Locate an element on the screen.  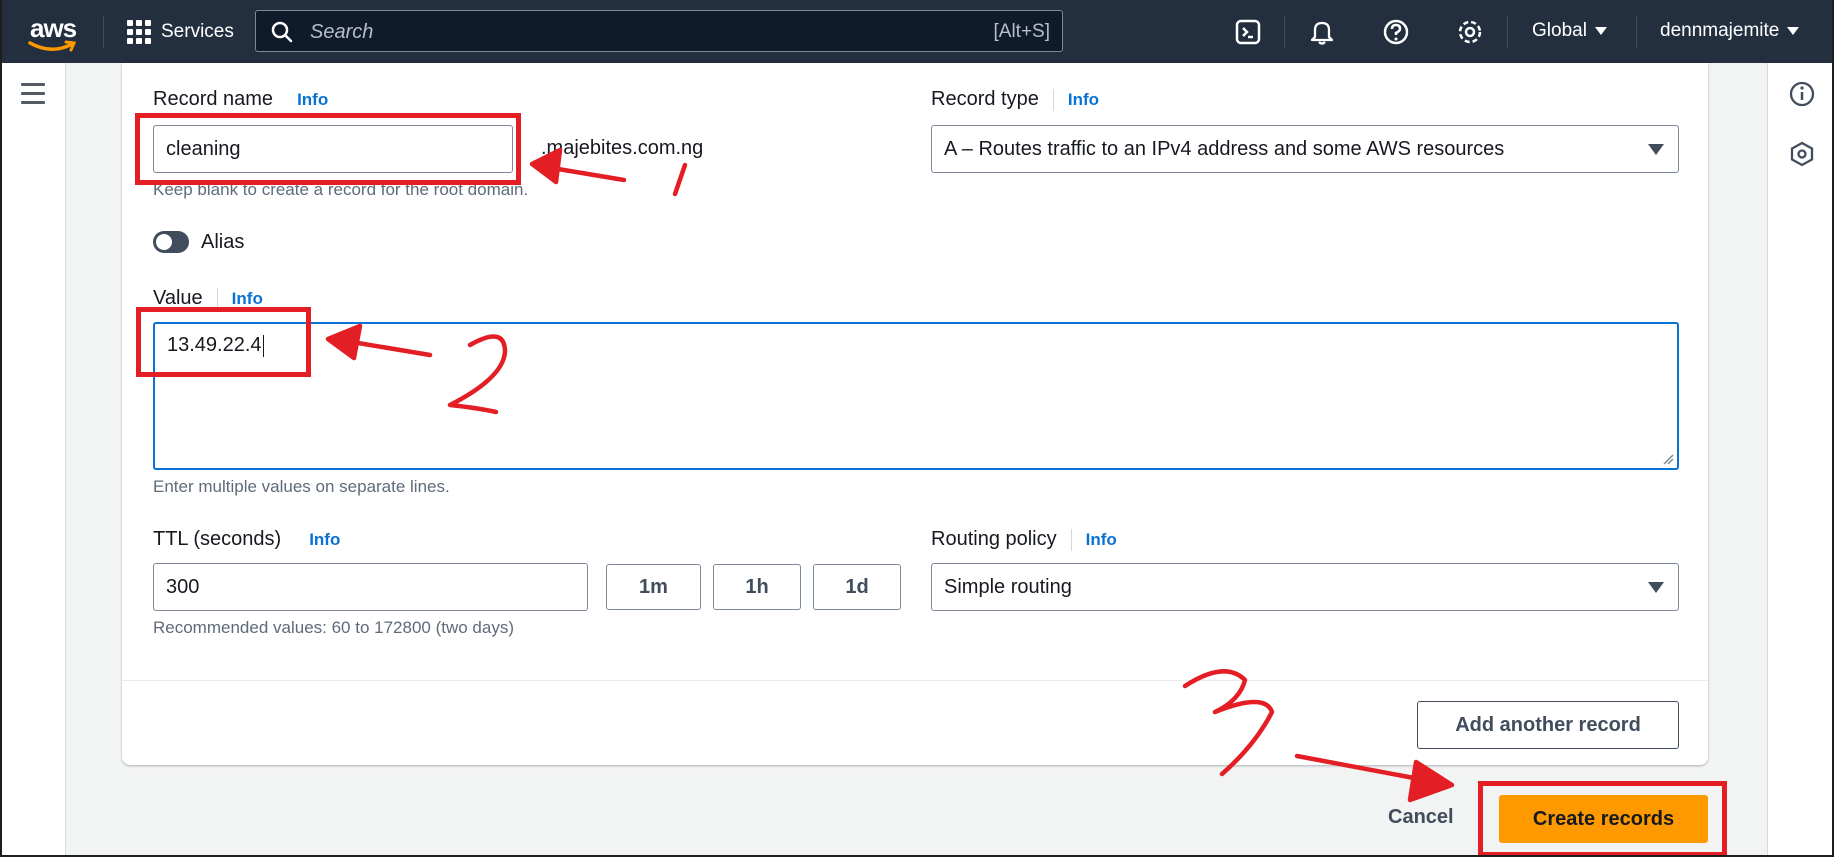
ttl-label: TTL (seconds) is located at coordinates (217, 539).